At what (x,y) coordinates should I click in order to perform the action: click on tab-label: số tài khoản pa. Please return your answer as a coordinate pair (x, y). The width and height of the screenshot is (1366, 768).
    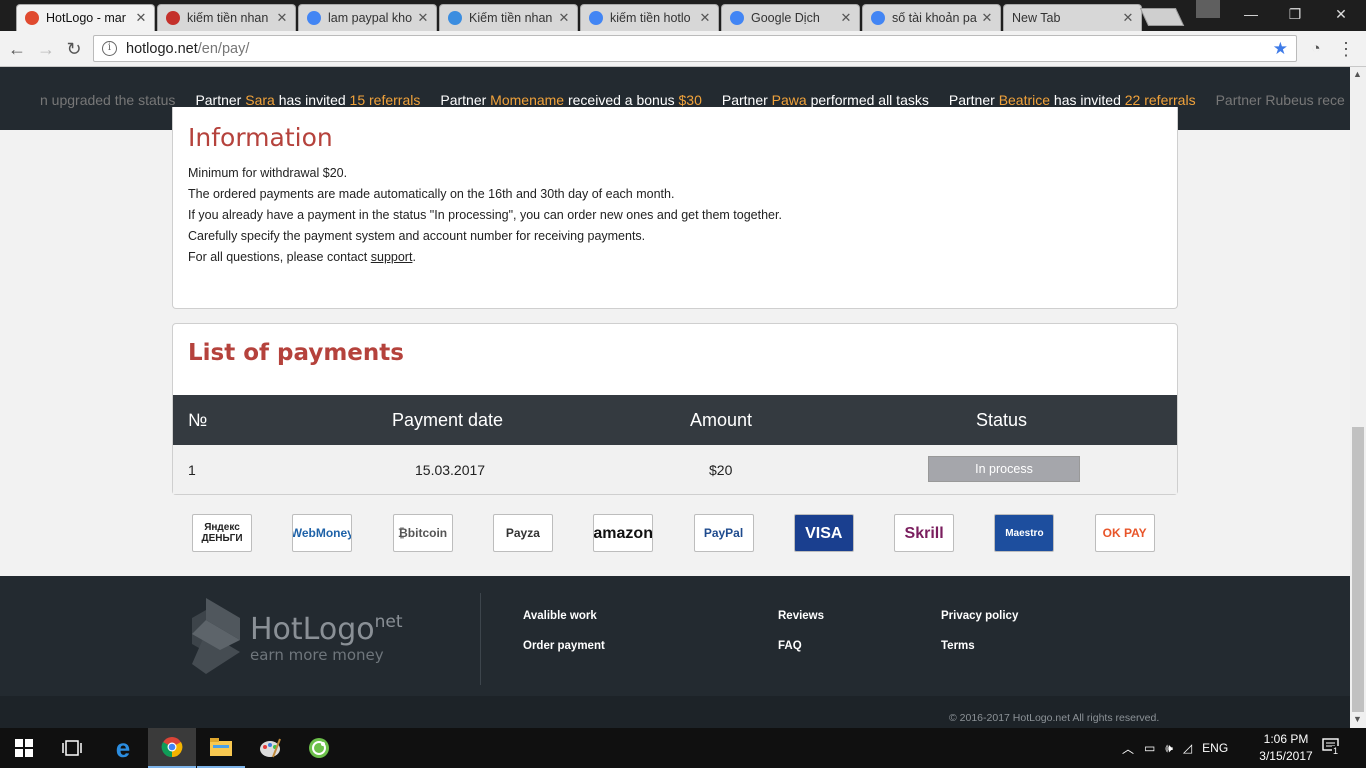
    Looking at the image, I should click on (934, 18).